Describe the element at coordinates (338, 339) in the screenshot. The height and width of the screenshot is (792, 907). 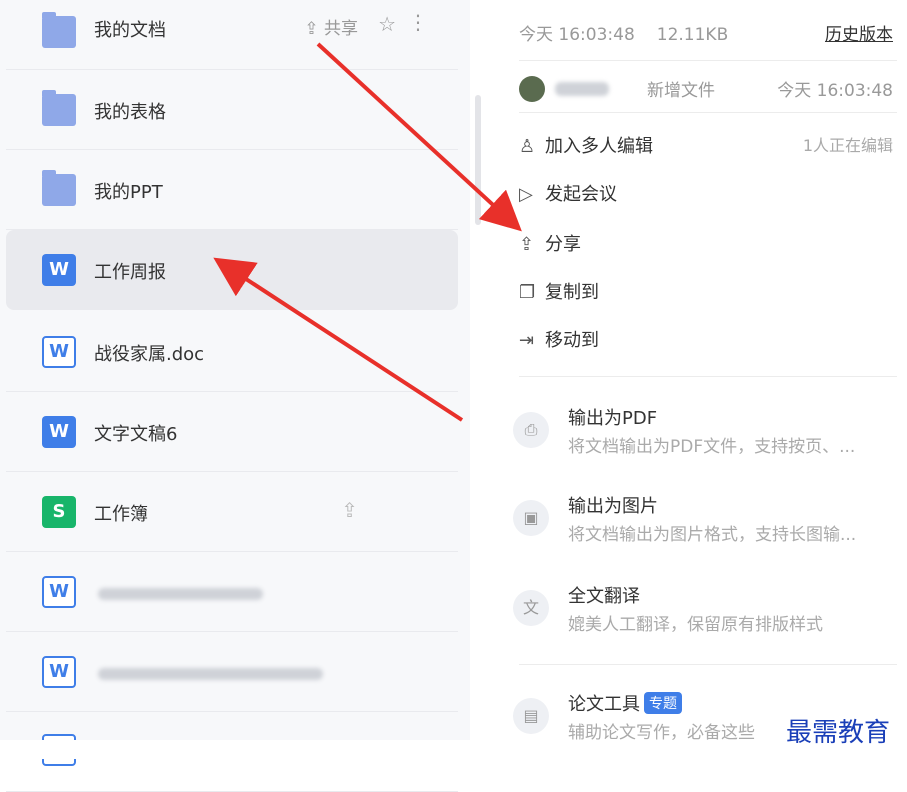
I see `arrow-to-weekly-report` at that location.